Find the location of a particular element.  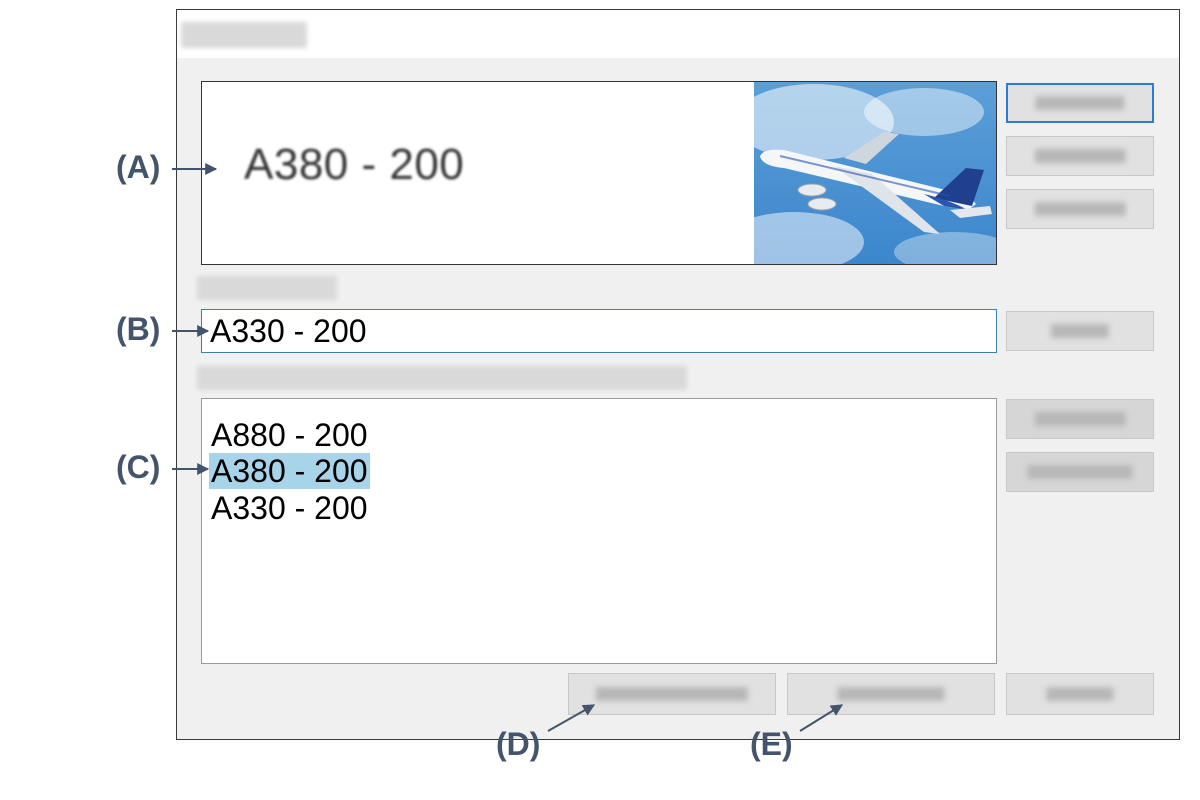

callout-e: (E) is located at coordinates (771, 744).